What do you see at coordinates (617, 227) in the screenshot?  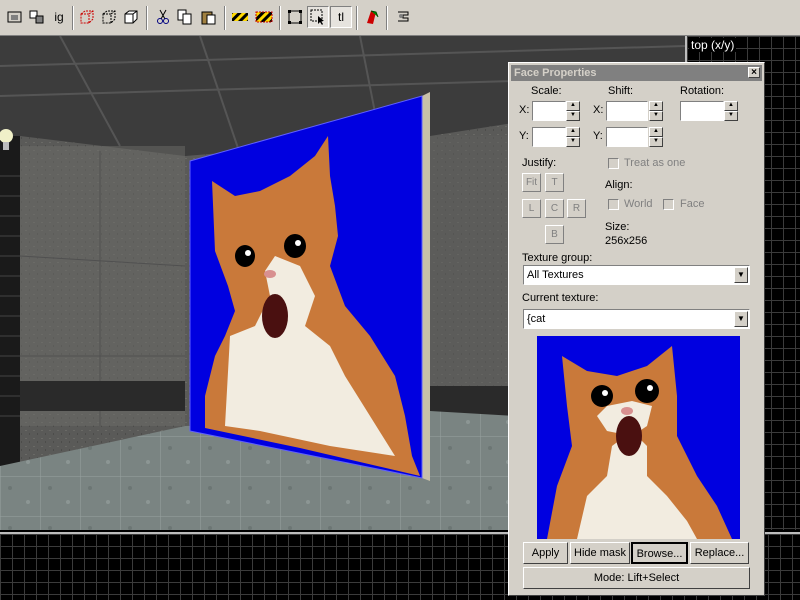 I see `size-label: Size:` at bounding box center [617, 227].